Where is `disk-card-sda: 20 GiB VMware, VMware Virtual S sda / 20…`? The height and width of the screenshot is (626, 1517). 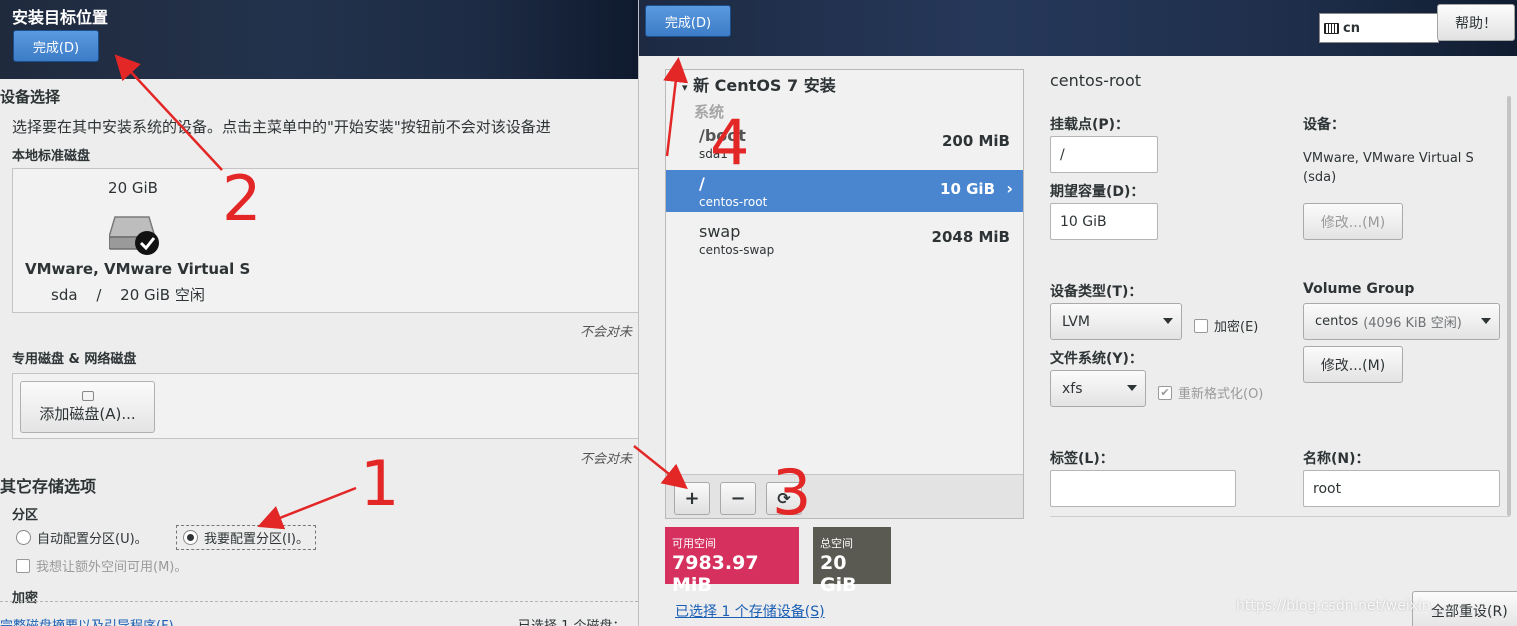
disk-card-sda: 20 GiB VMware, VMware Virtual S sda / 20… is located at coordinates (133, 241).